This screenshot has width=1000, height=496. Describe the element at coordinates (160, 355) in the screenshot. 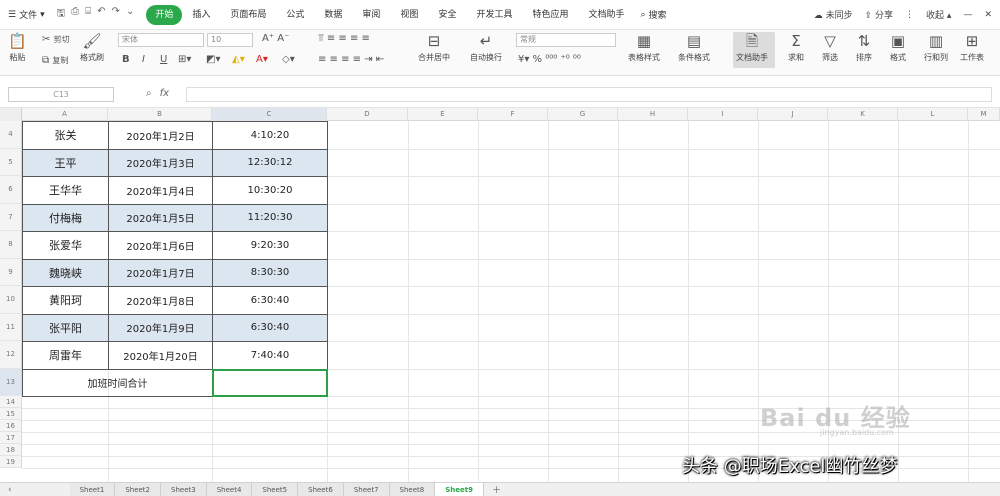

I see `table-cell-date: 2020年1月20日` at that location.